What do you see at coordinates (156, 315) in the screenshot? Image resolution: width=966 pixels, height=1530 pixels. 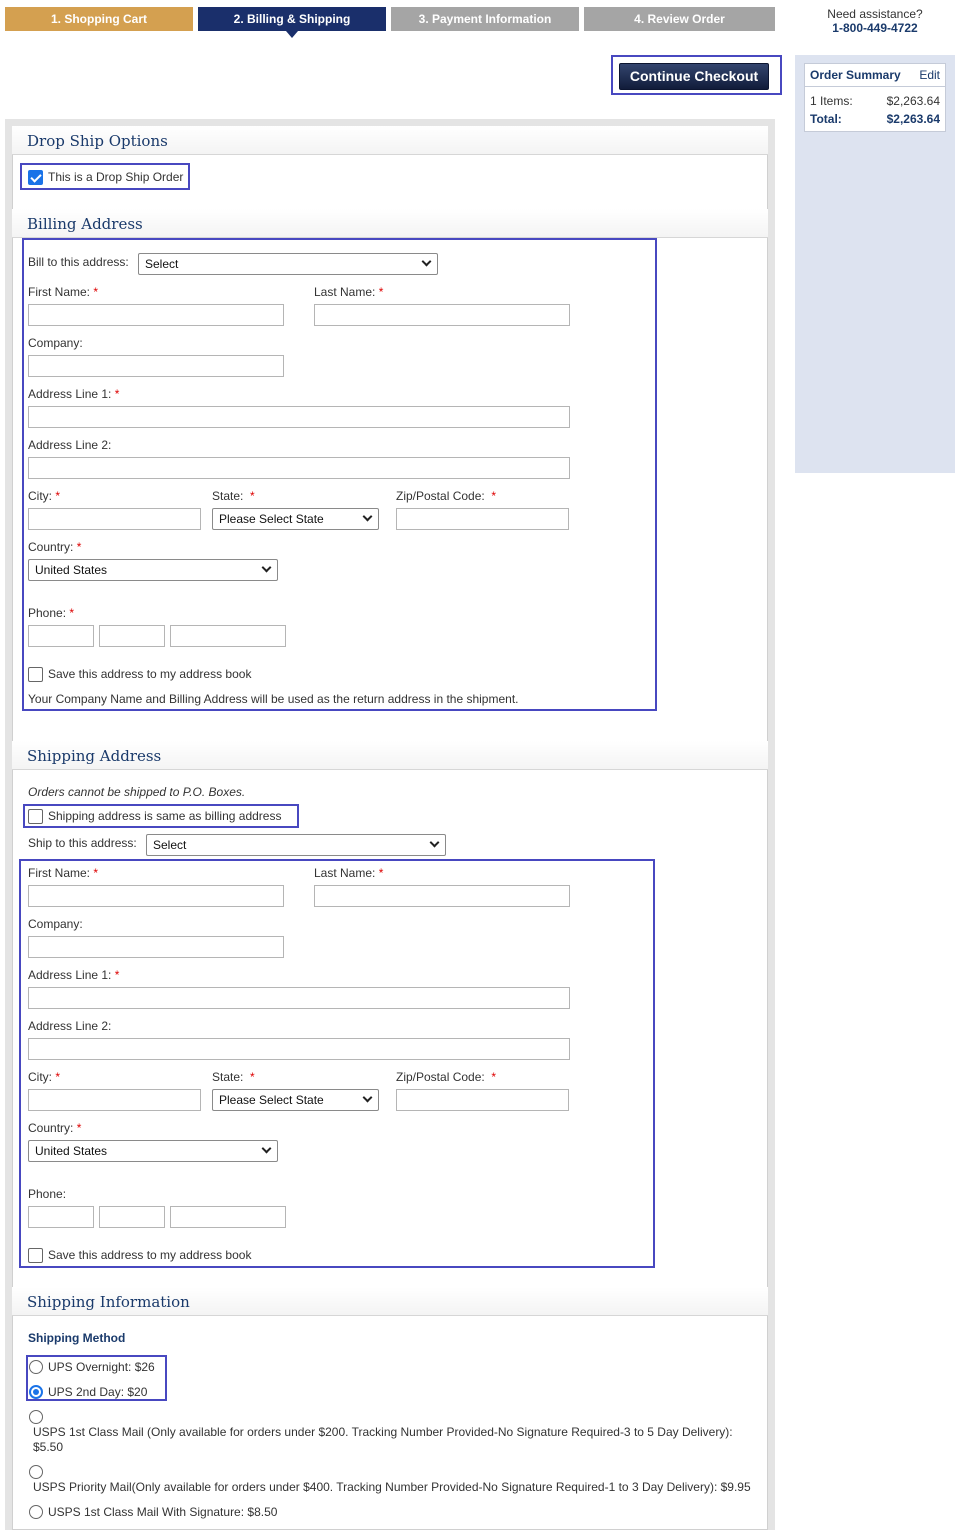 I see `billing-first-name-input` at bounding box center [156, 315].